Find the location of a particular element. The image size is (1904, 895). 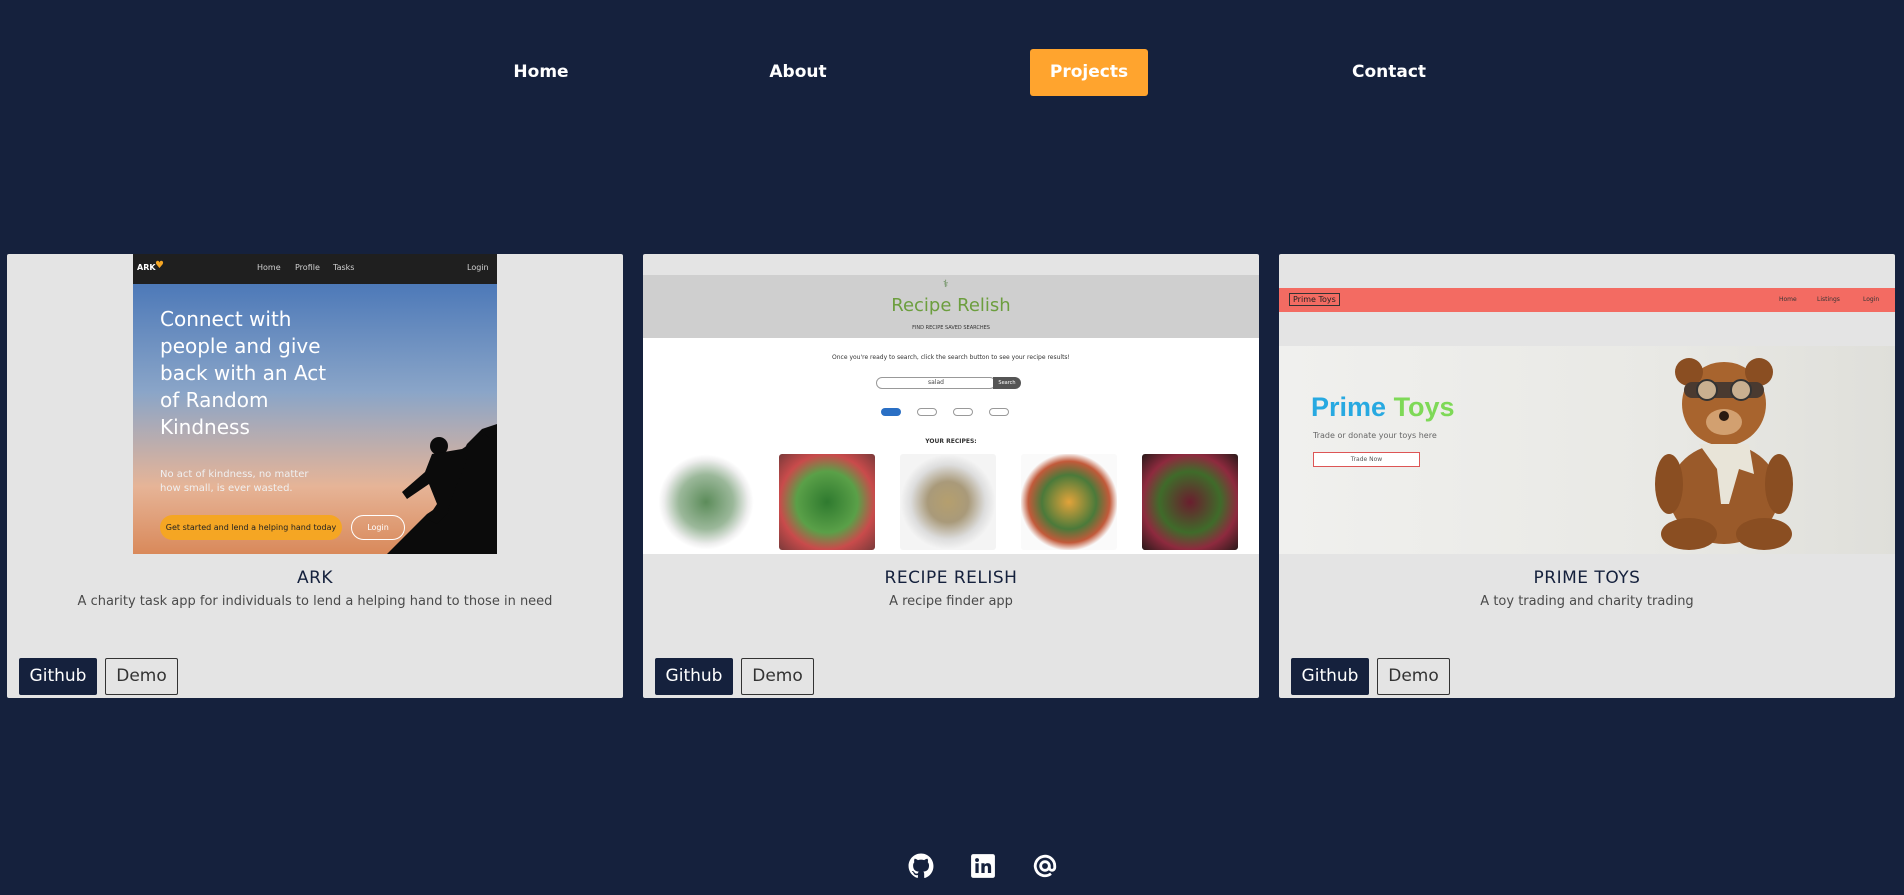

pt-navbar: Prime Toys Home Listings Login is located at coordinates (1587, 300).